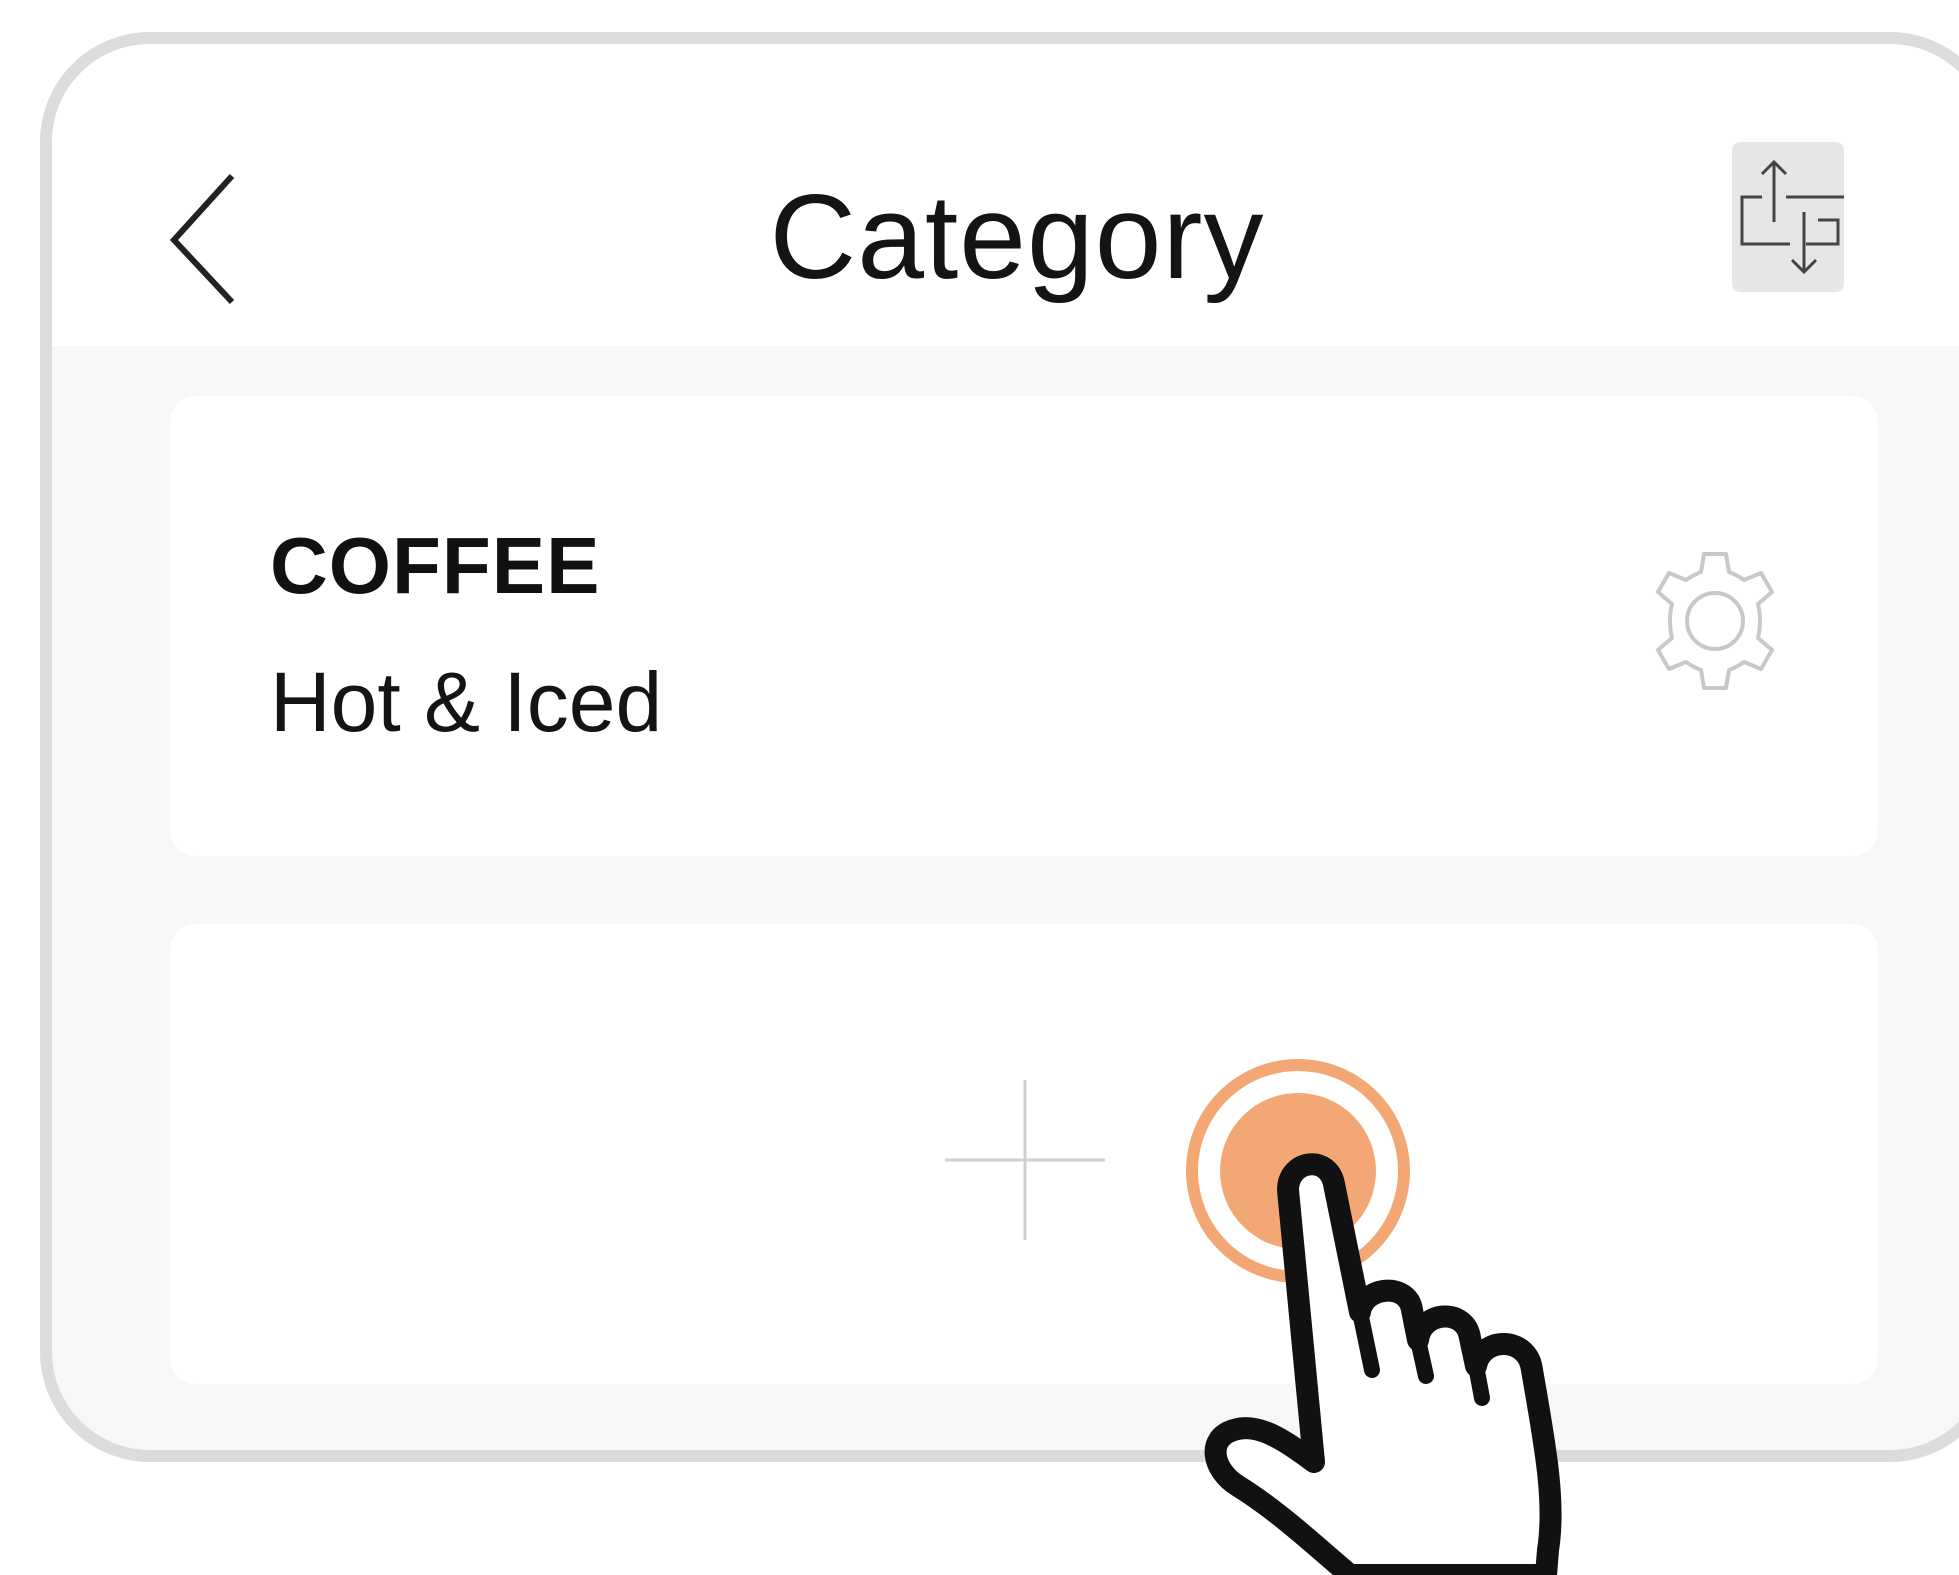  I want to click on reorder-button, so click(1788, 217).